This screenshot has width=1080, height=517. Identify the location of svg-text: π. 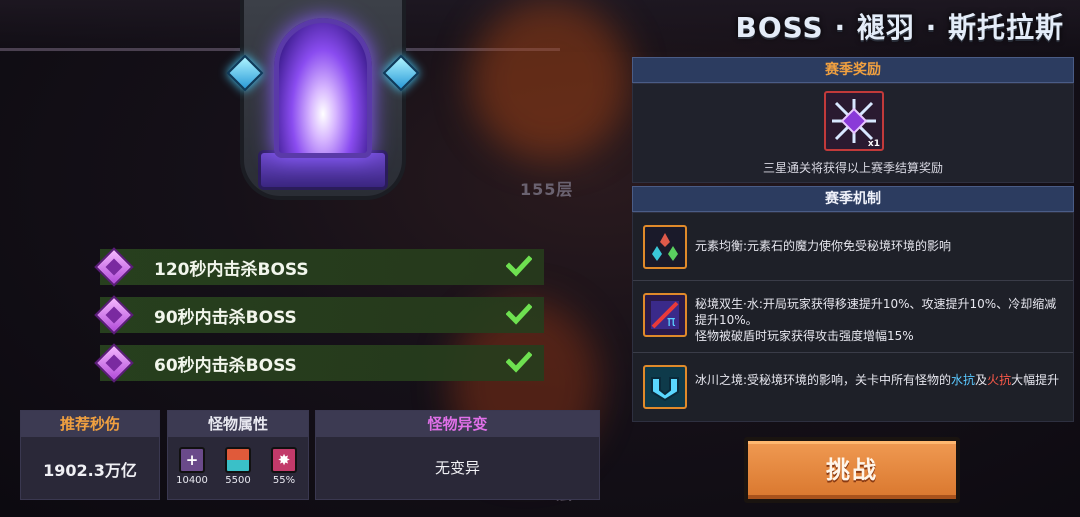
(671, 322).